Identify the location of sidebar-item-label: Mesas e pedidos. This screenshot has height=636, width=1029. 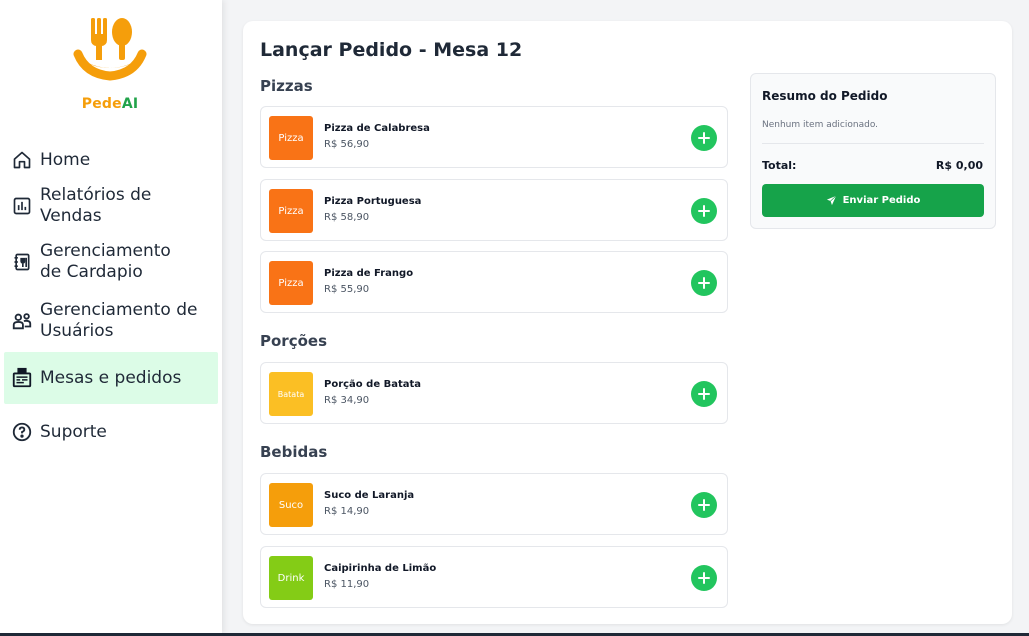
(111, 377).